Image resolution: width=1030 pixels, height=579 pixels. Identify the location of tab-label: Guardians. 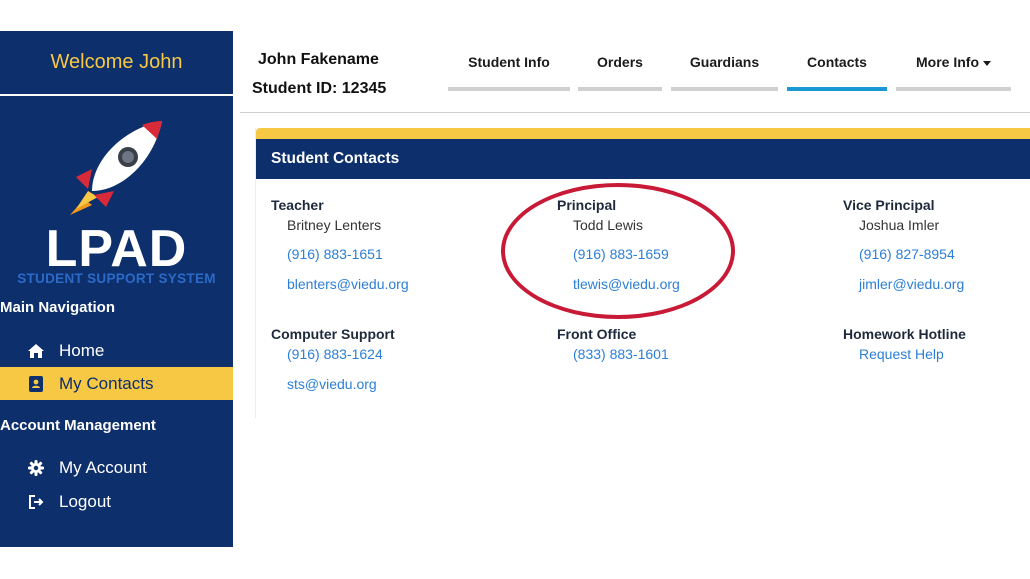
(724, 62).